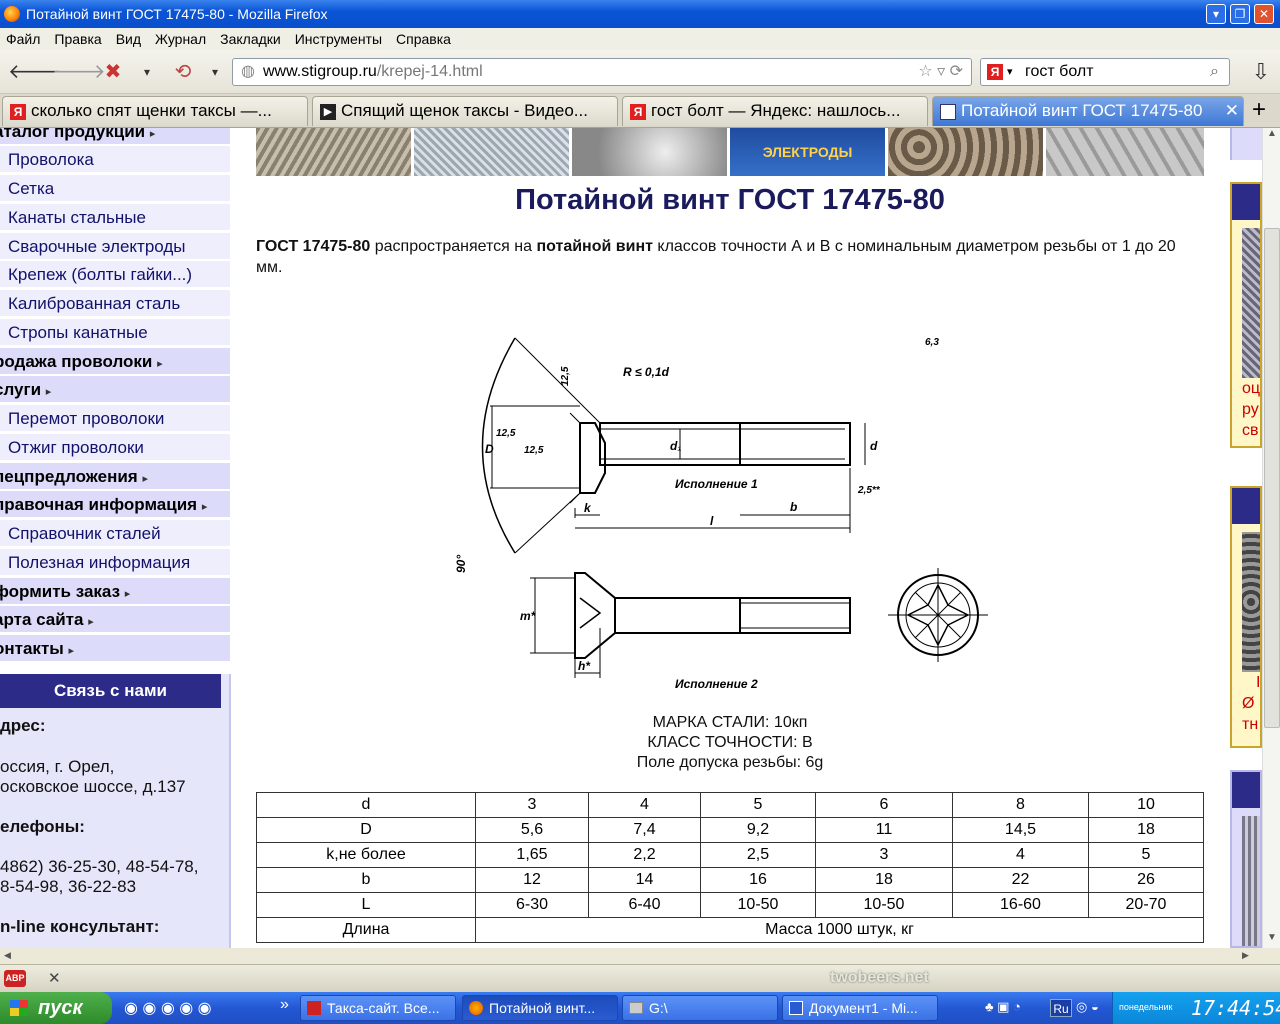  I want to click on scroll-down-arrow-icon: ▼, so click(1272, 940).